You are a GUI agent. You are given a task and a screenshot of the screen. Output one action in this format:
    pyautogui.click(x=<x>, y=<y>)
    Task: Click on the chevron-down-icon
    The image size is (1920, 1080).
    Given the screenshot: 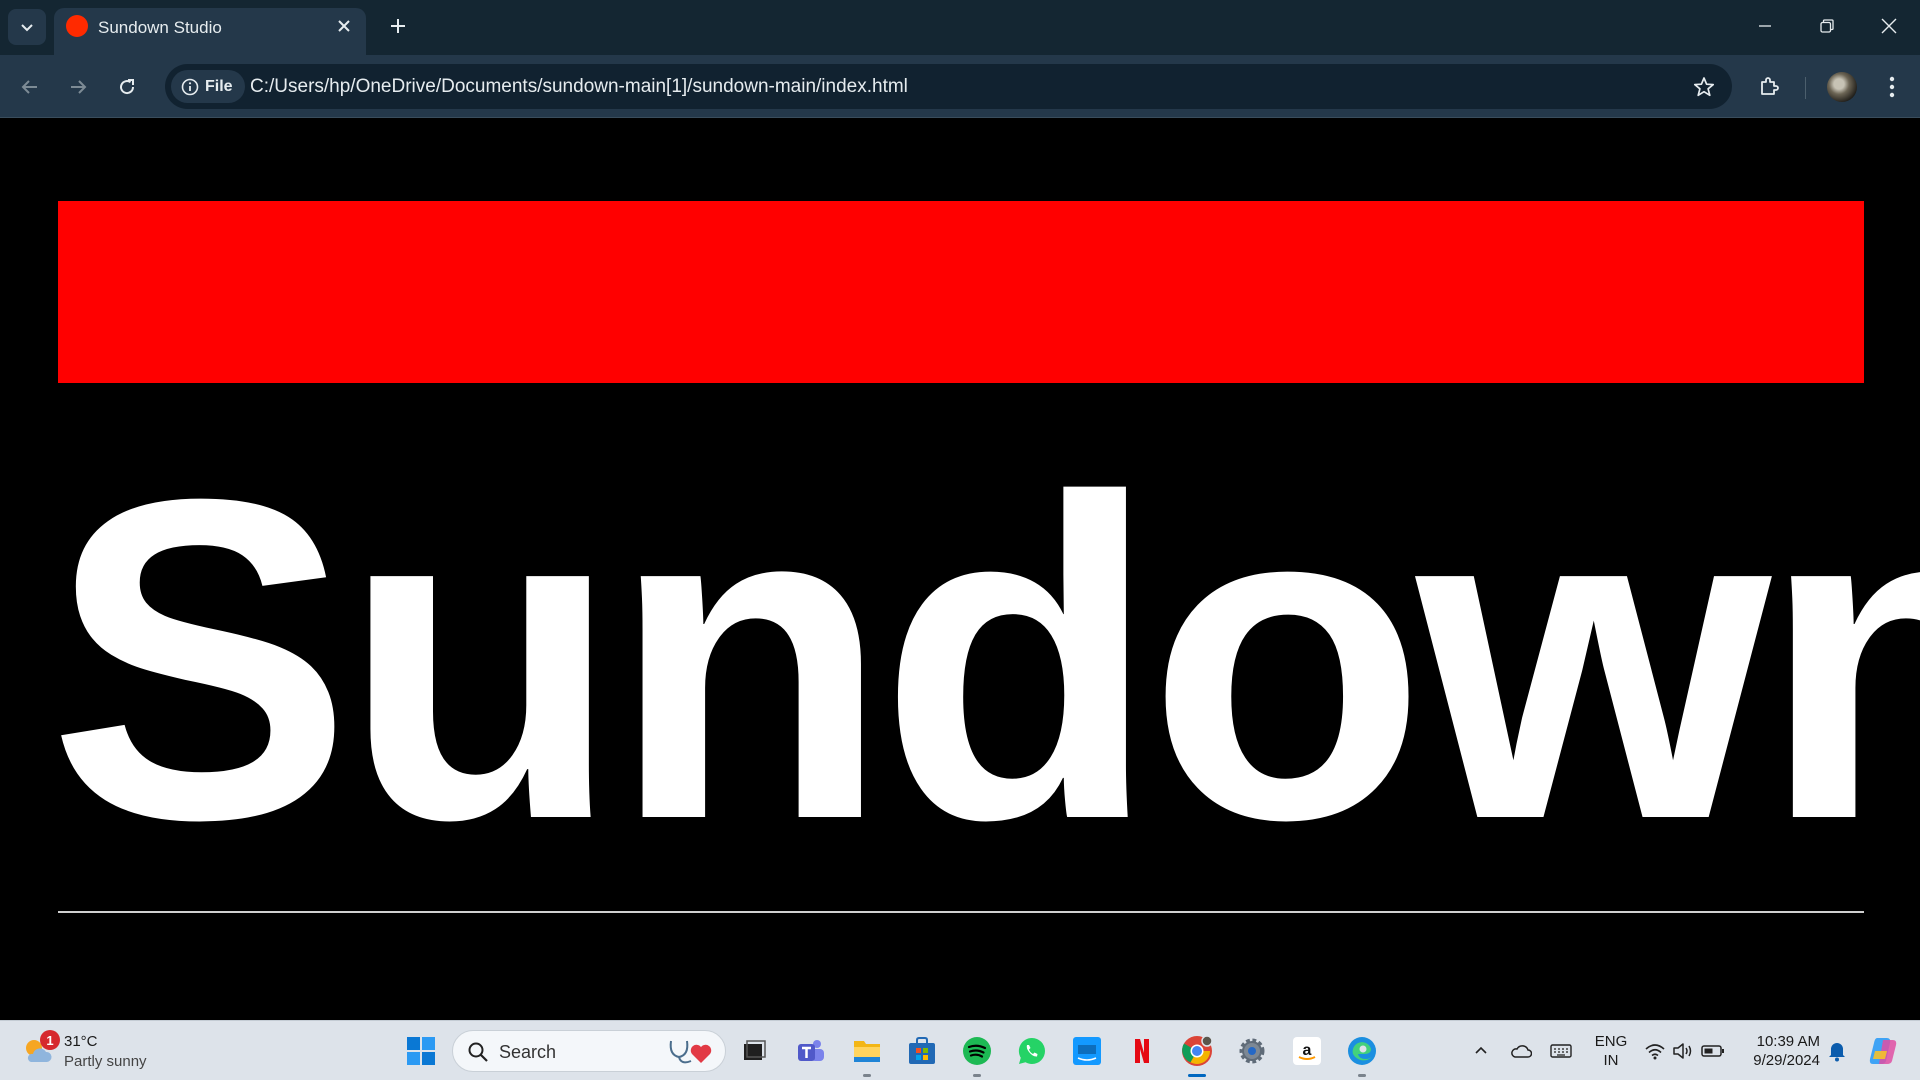 What is the action you would take?
    pyautogui.click(x=27, y=28)
    